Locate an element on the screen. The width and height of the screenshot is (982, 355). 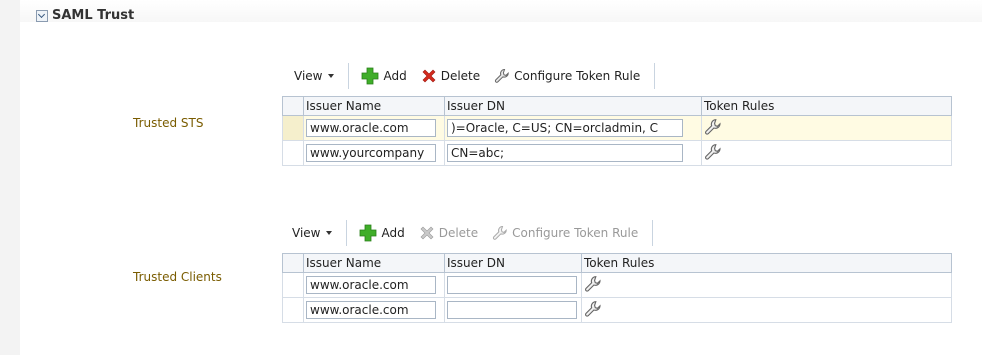
trusted-clients-label: Trusted Clients is located at coordinates (177, 277).